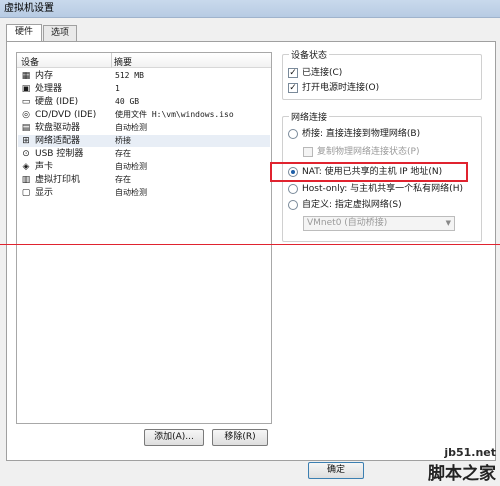 This screenshot has width=500, height=486. What do you see at coordinates (44, 167) in the screenshot?
I see `device-name: 声卡` at bounding box center [44, 167].